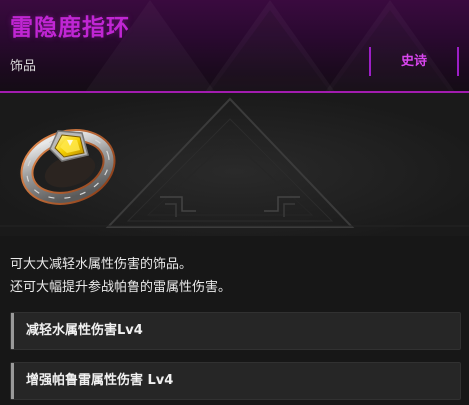 This screenshot has height=405, width=469. Describe the element at coordinates (121, 287) in the screenshot. I see `item-description-line-2: 还可大幅提升参战帕鲁的雷属性伤害。` at that location.